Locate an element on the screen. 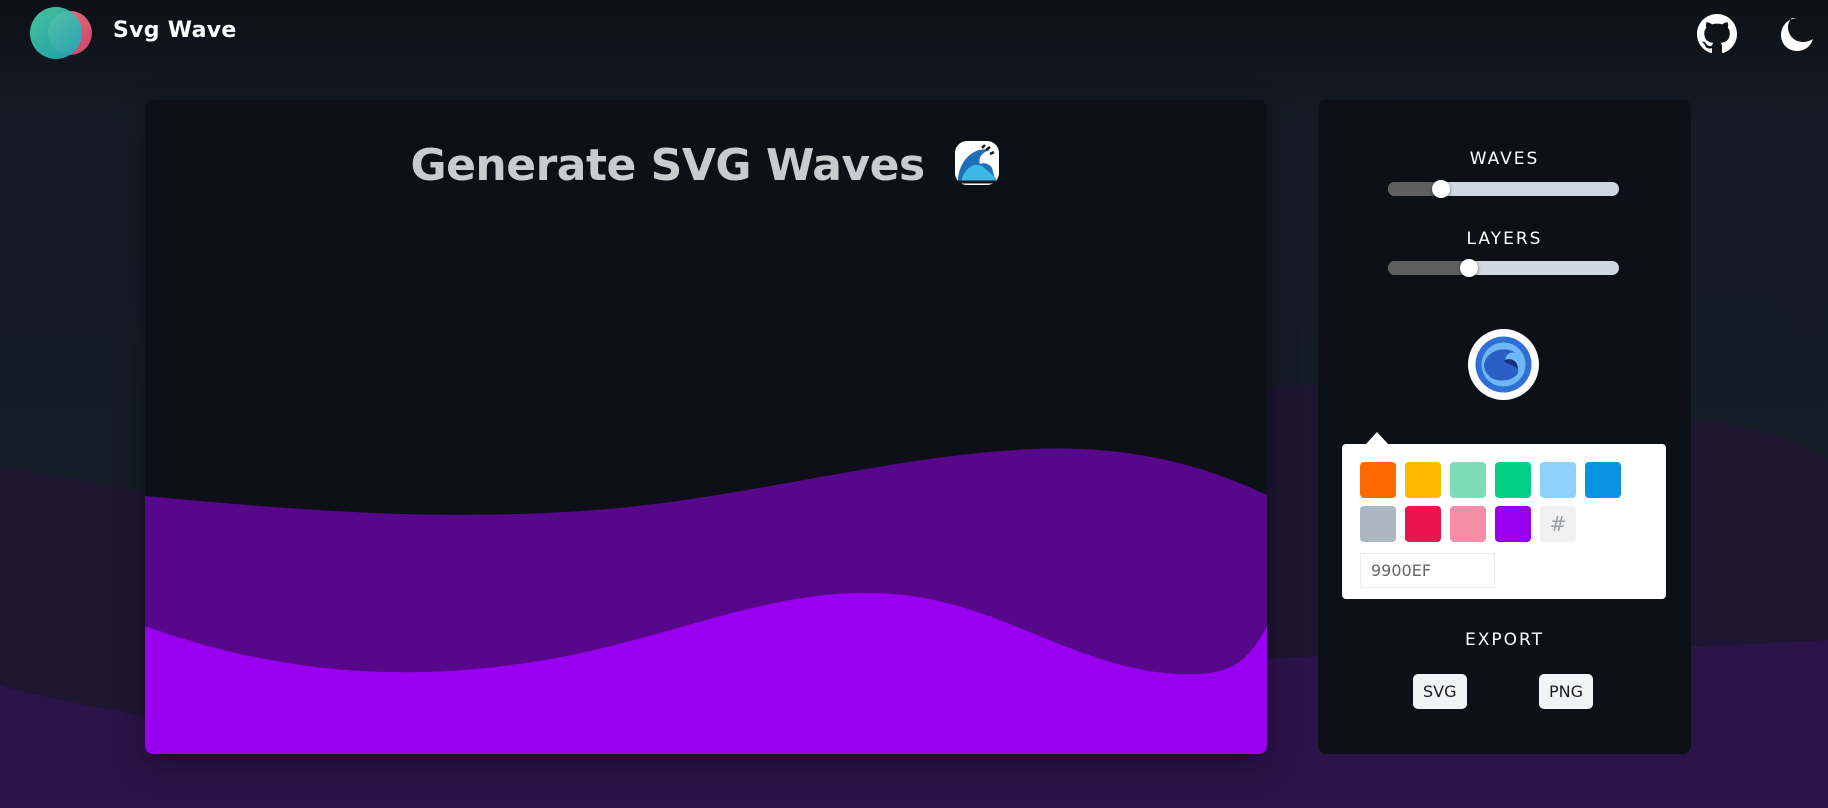 Image resolution: width=1828 pixels, height=808 pixels. github-icon is located at coordinates (1717, 34).